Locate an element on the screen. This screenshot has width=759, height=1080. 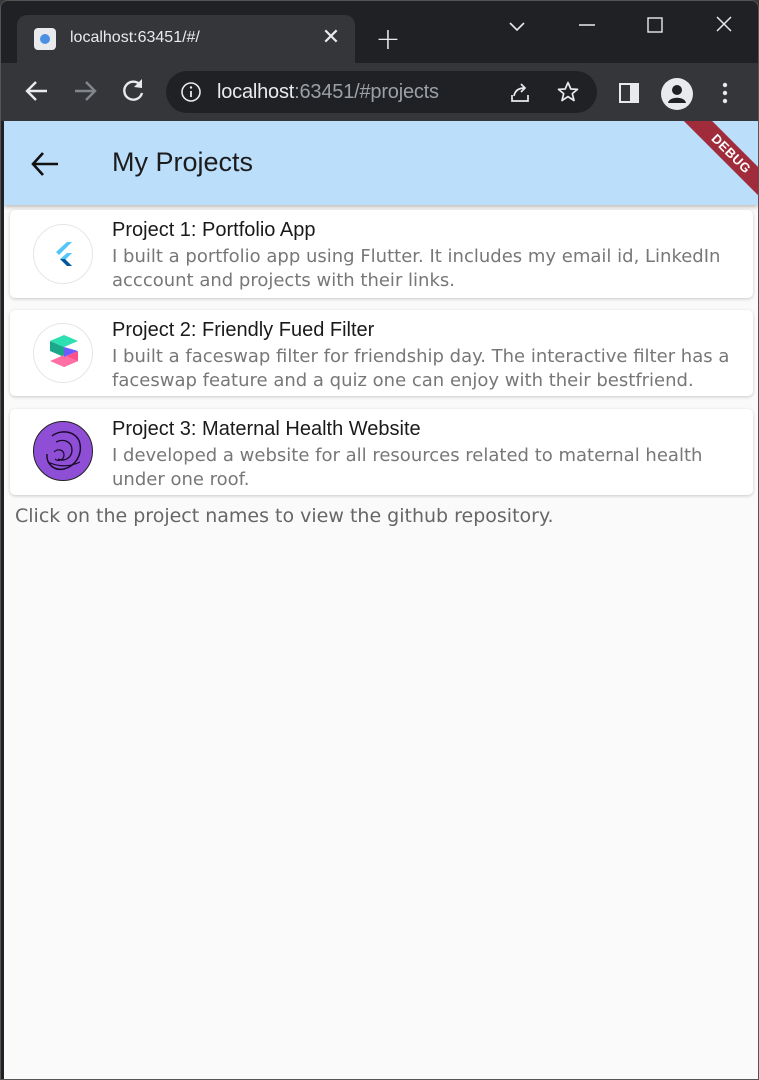
back-arrow-icon is located at coordinates (45, 164).